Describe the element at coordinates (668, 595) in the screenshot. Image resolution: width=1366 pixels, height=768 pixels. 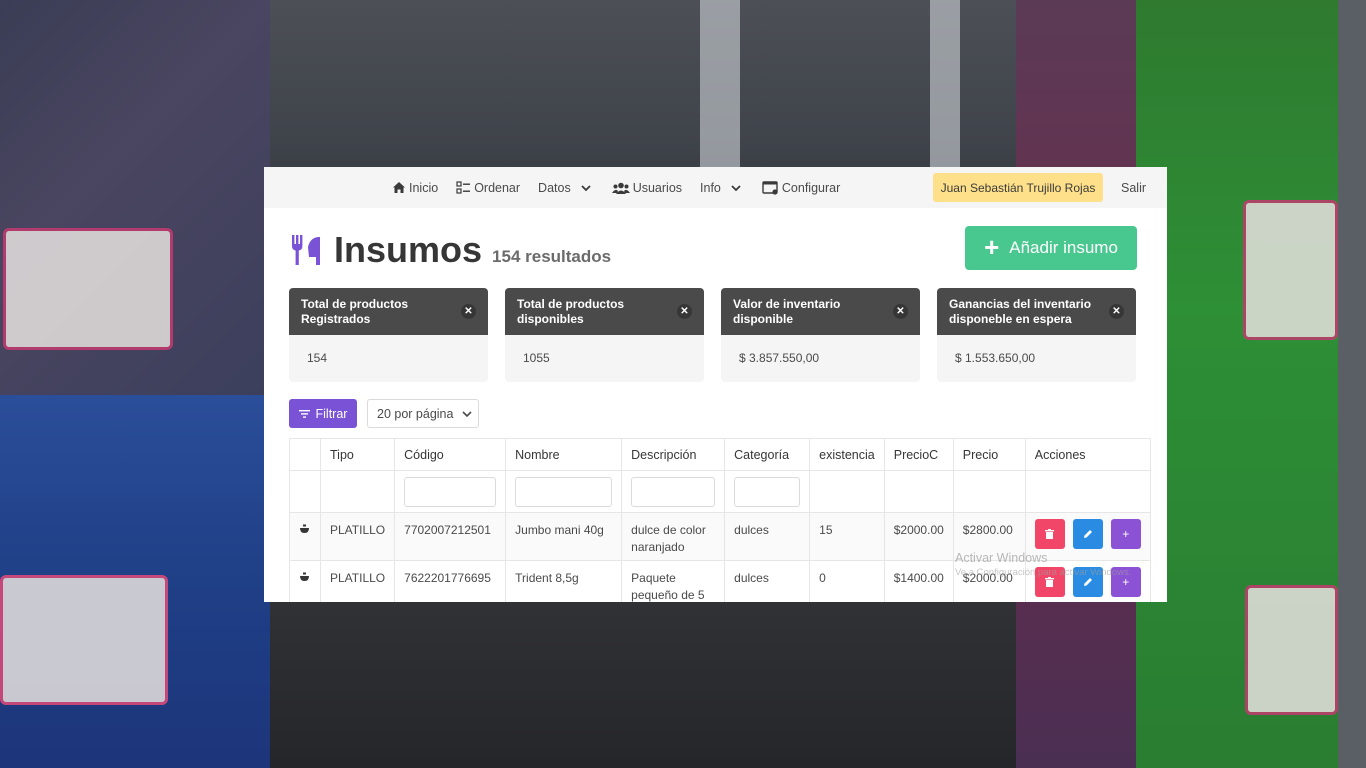
I see `descripcion-line: pequeño de 5` at that location.